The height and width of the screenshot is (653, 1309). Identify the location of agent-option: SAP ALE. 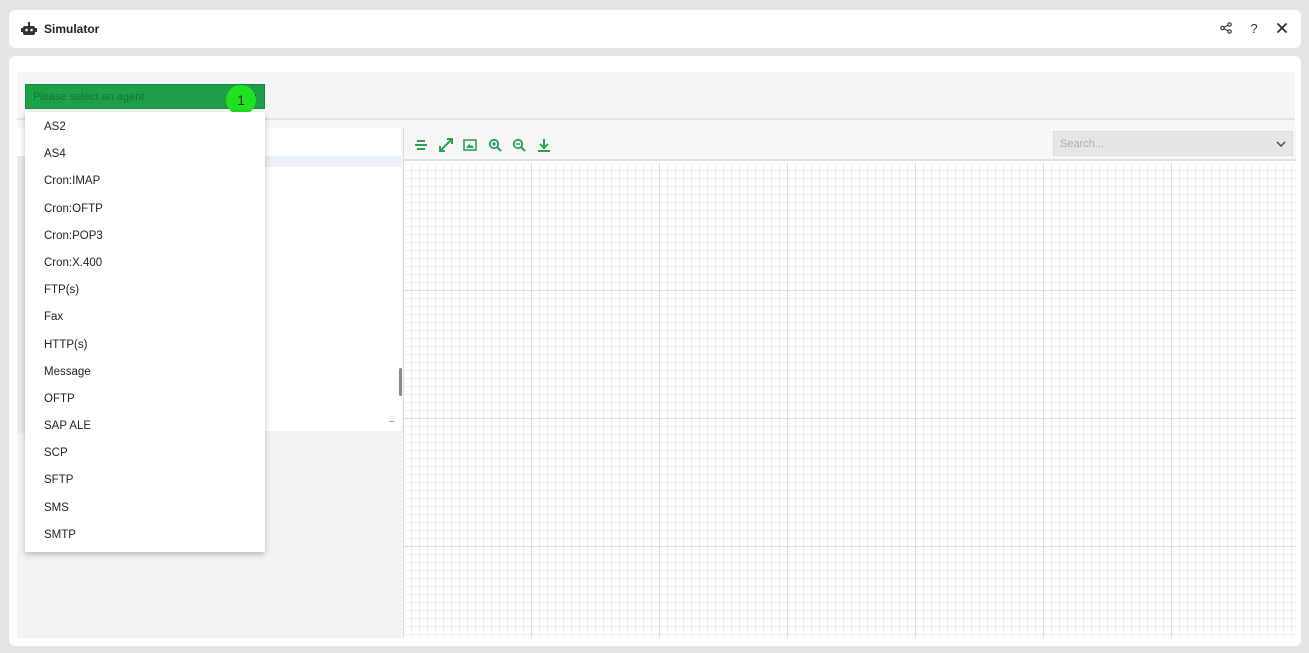
(145, 426).